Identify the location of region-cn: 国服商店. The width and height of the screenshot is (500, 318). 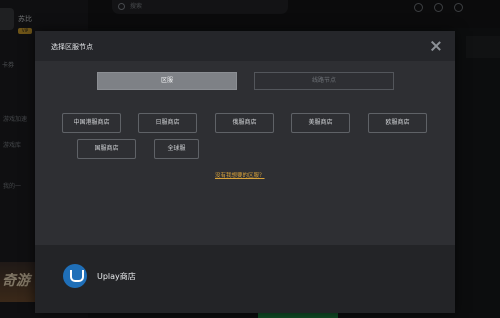
(106, 149).